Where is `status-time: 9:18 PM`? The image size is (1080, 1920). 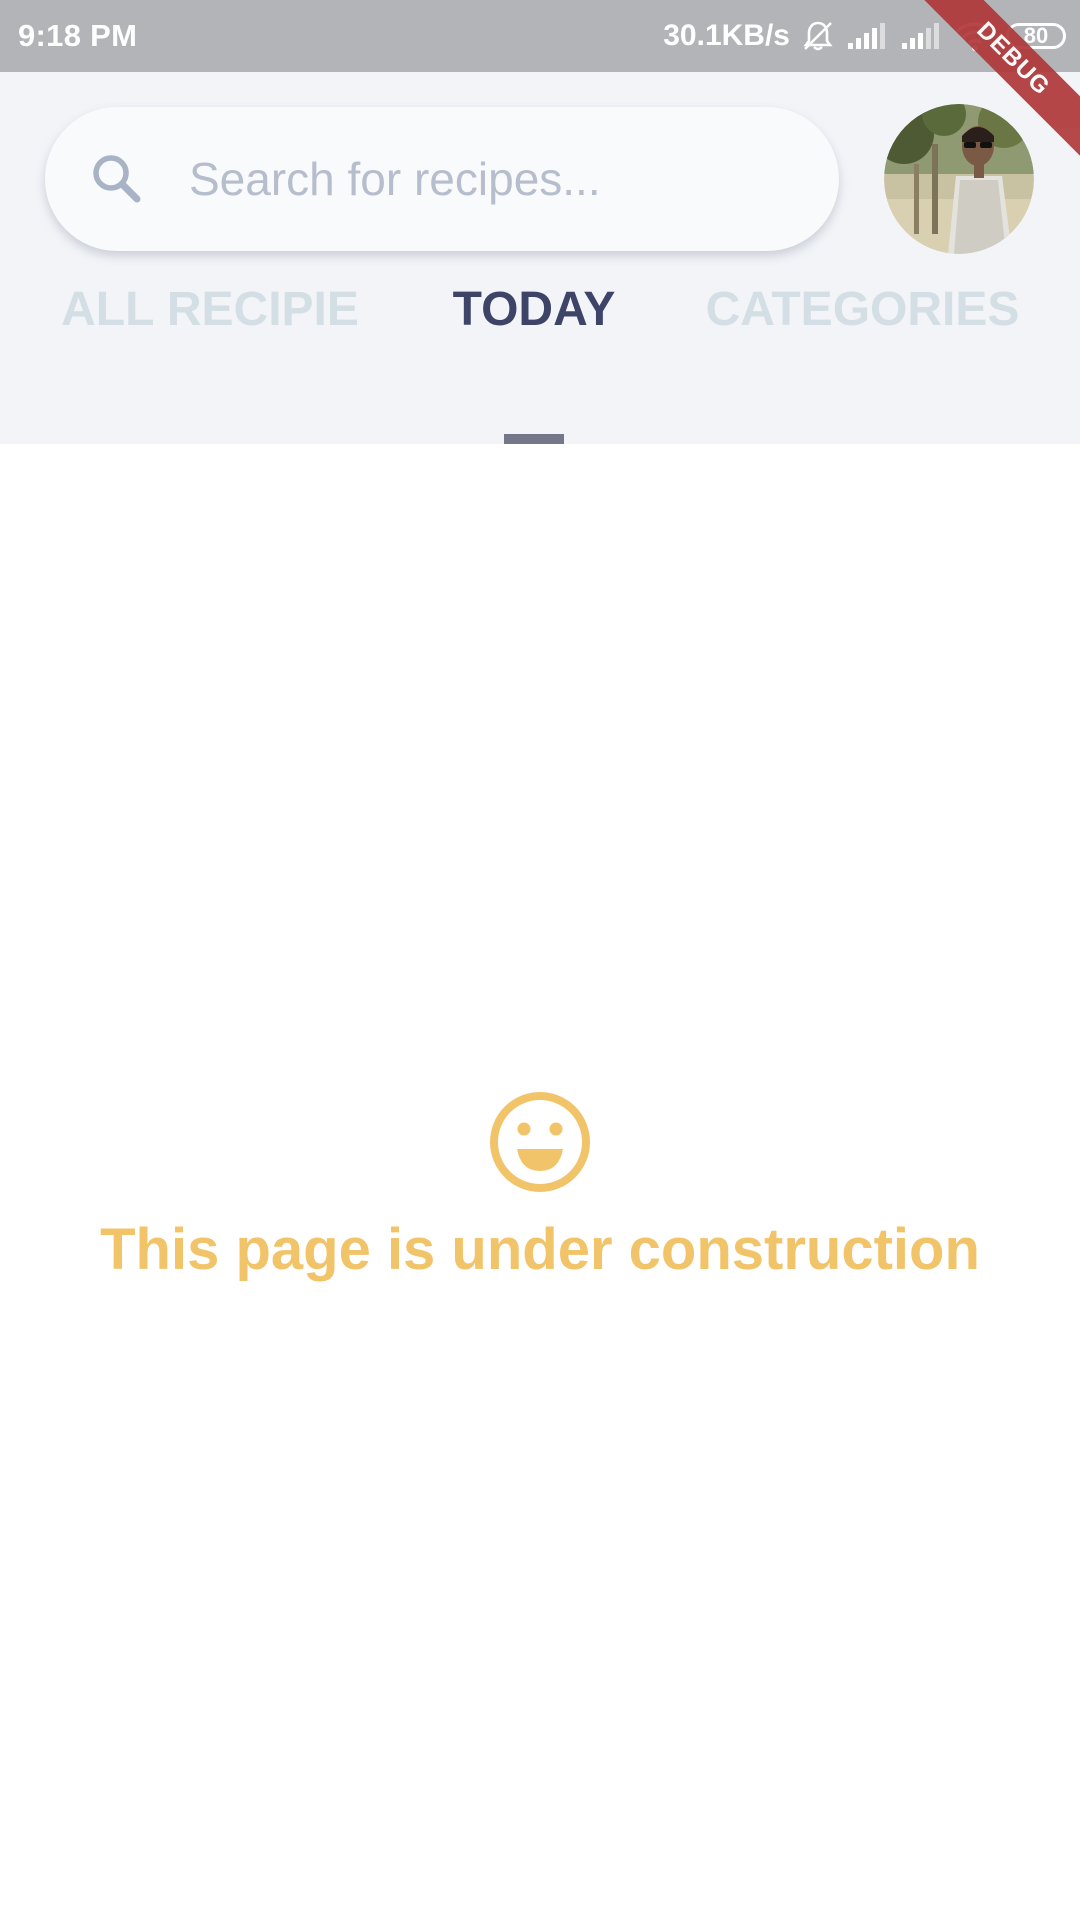
status-time: 9:18 PM is located at coordinates (78, 35).